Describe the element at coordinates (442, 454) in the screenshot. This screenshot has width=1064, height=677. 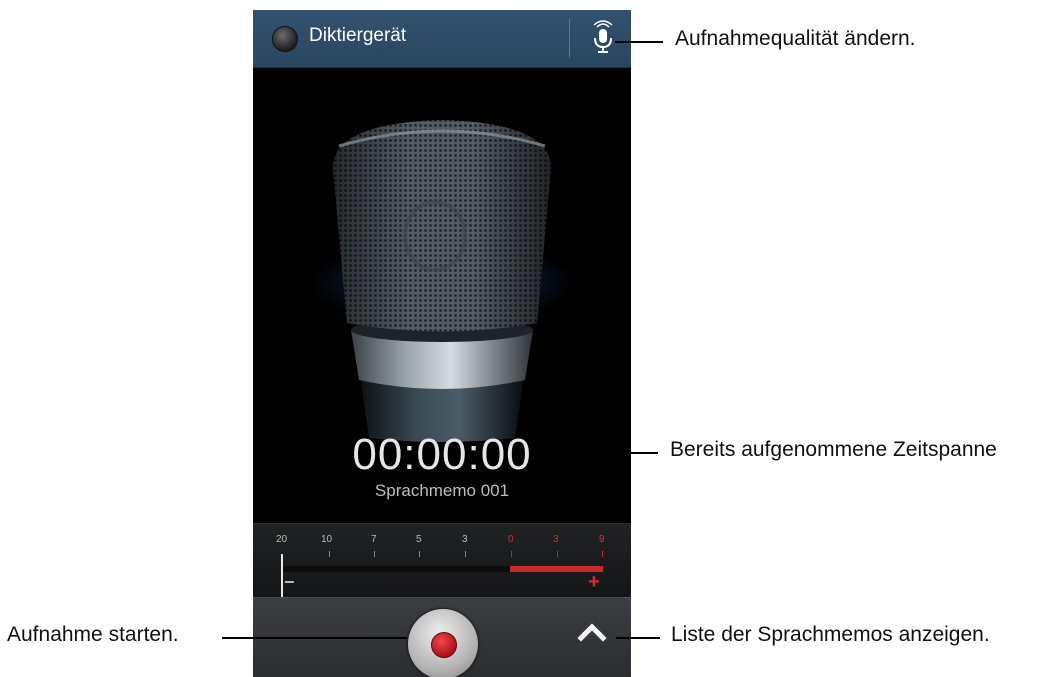
I see `elapsed-time: 00:00:00` at that location.